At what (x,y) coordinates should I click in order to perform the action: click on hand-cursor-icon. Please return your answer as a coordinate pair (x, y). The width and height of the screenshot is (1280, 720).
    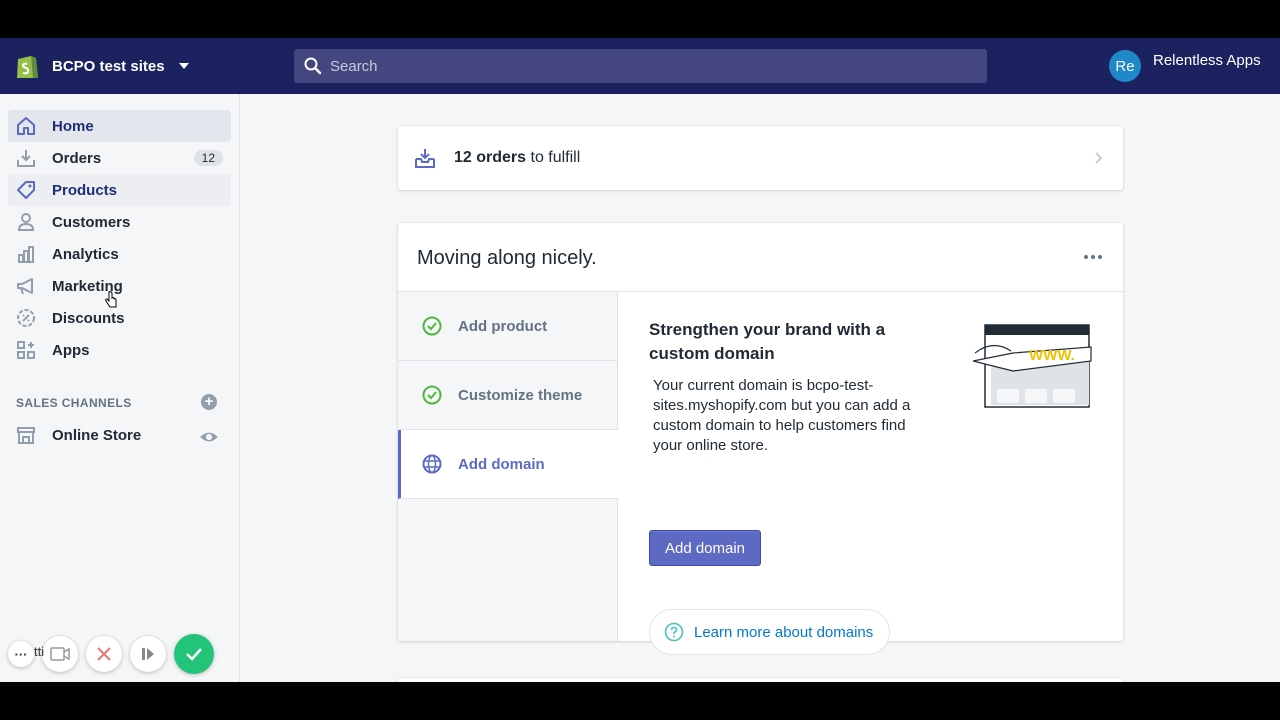
    Looking at the image, I should click on (111, 299).